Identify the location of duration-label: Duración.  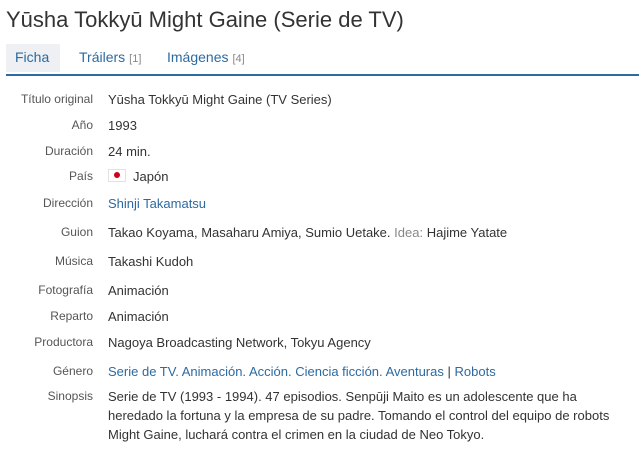
(68, 151).